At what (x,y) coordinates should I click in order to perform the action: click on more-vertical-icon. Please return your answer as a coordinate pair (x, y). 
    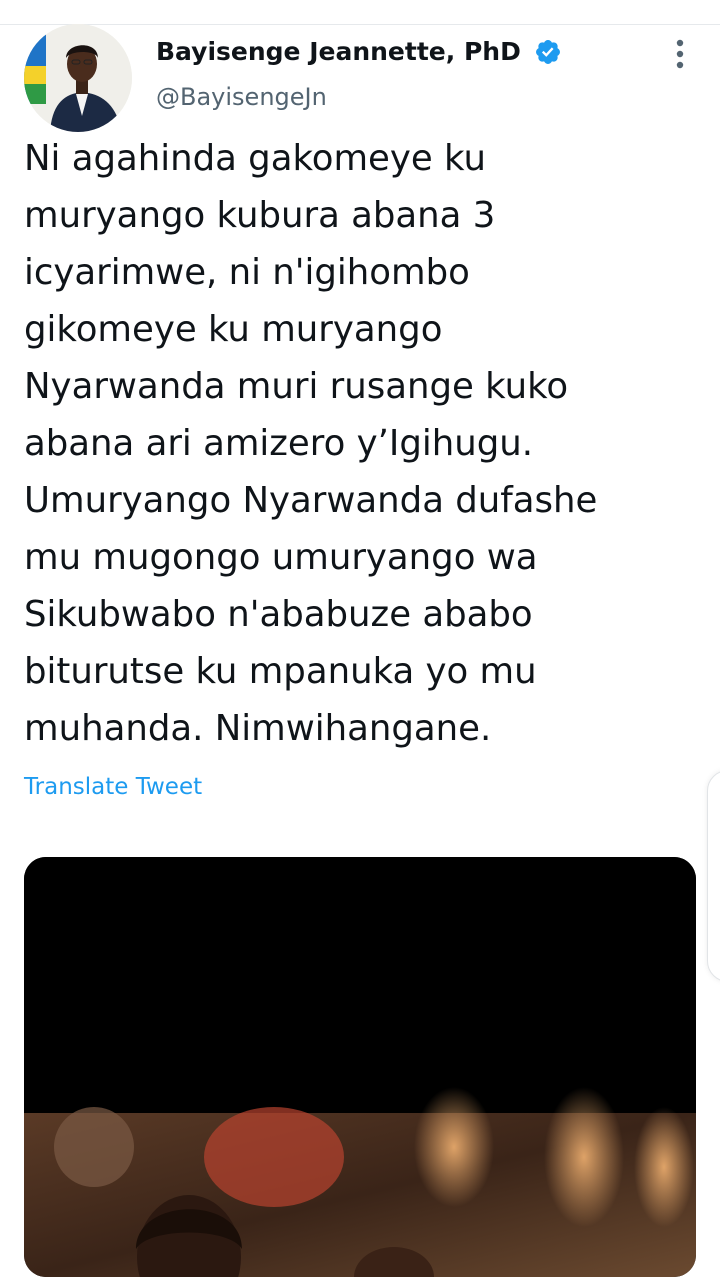
    Looking at the image, I should click on (680, 54).